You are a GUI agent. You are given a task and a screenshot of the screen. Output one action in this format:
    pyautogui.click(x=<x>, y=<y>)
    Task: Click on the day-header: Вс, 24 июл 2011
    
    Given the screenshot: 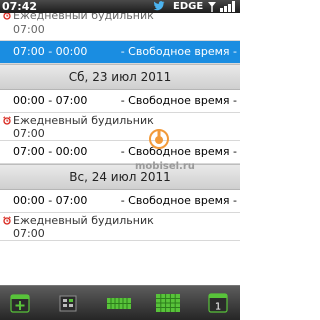 What is the action you would take?
    pyautogui.click(x=120, y=177)
    